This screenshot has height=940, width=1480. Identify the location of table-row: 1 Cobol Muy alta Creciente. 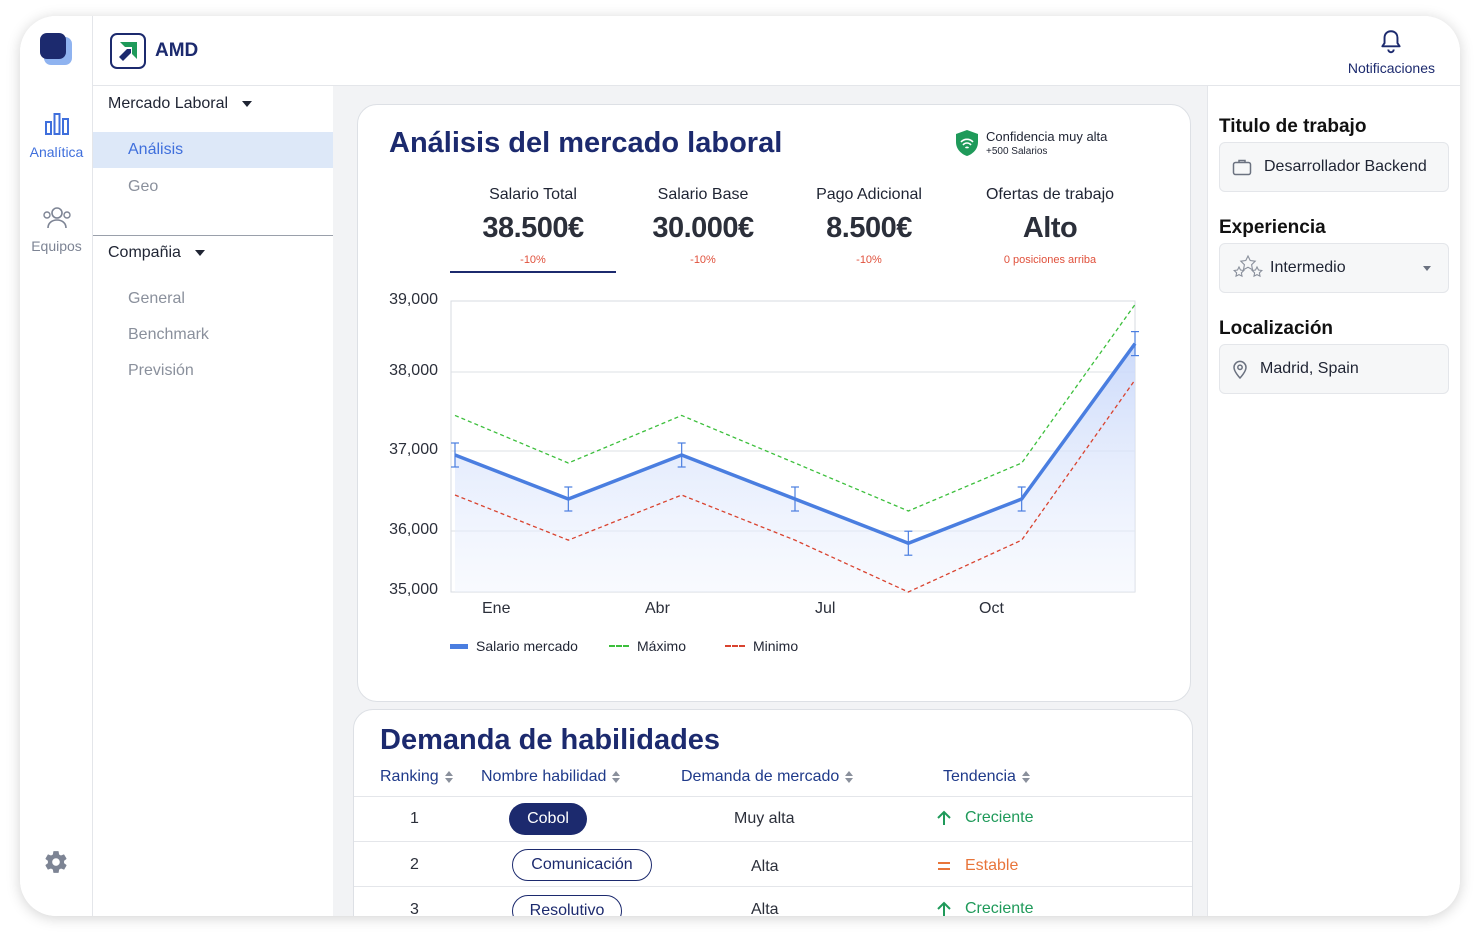
(773, 818).